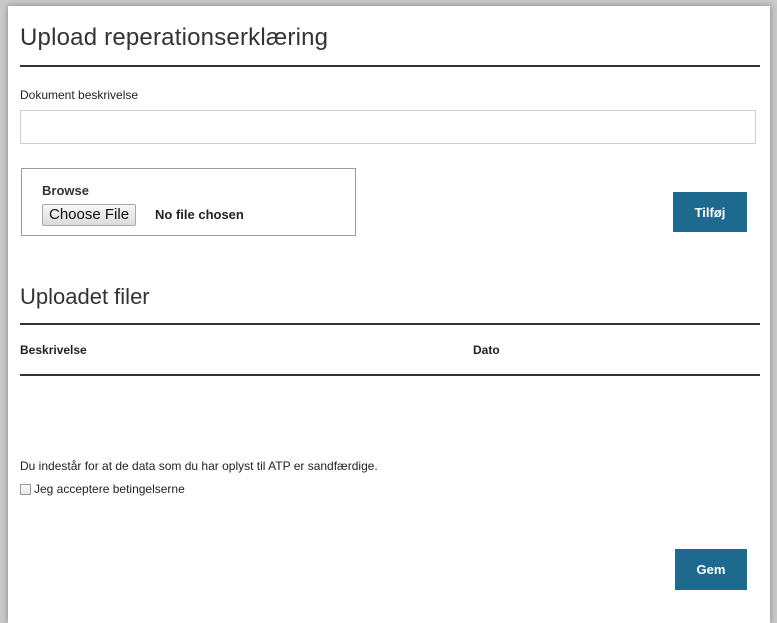  What do you see at coordinates (53, 350) in the screenshot?
I see `column-header-description: Beskrivelse` at bounding box center [53, 350].